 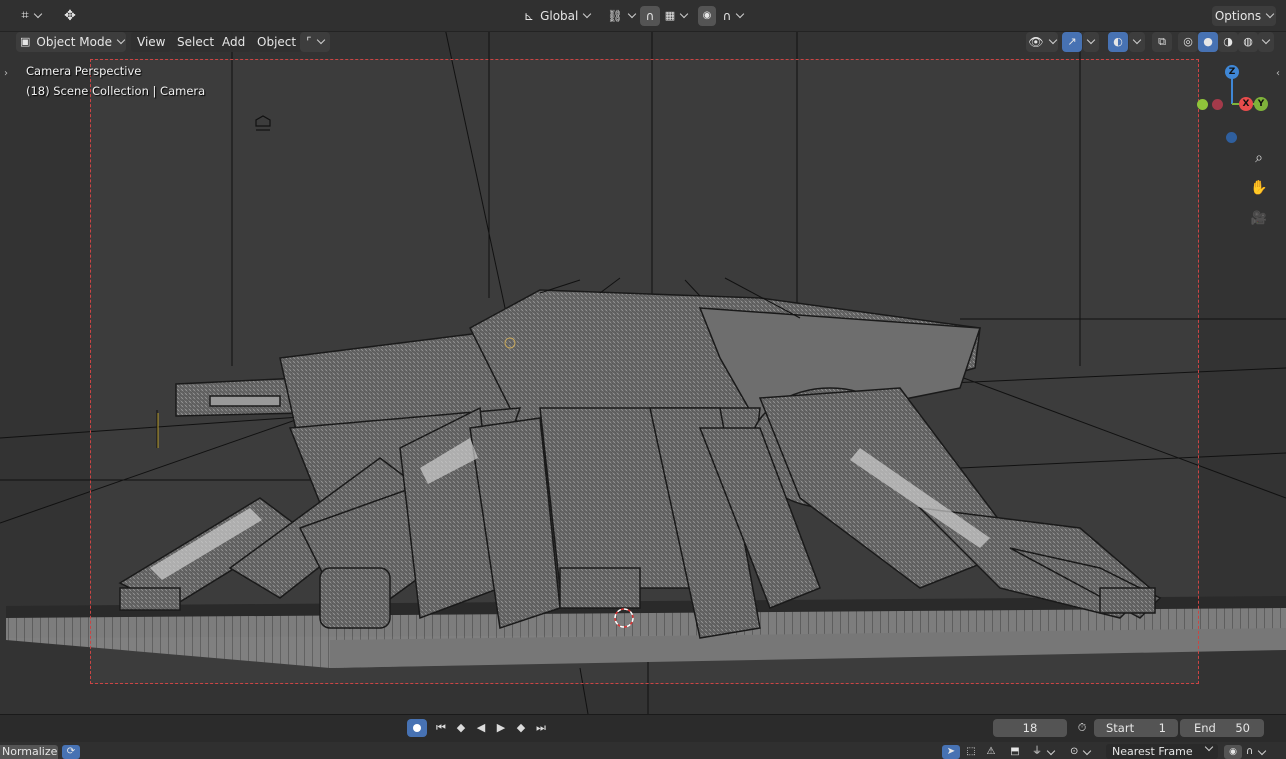 What do you see at coordinates (29, 752) in the screenshot?
I see `normalize-toggle: Normalize` at bounding box center [29, 752].